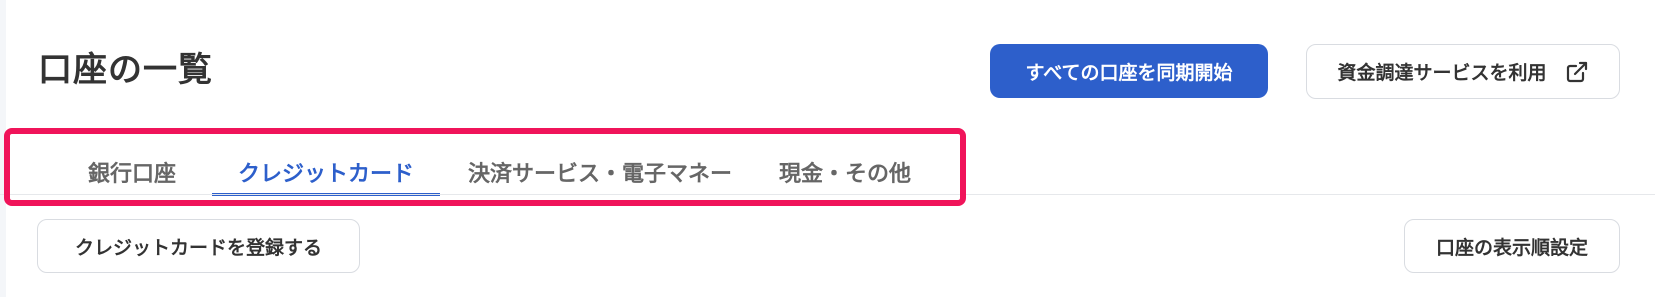 This screenshot has width=1655, height=297. I want to click on tabs-divider, so click(827, 194).